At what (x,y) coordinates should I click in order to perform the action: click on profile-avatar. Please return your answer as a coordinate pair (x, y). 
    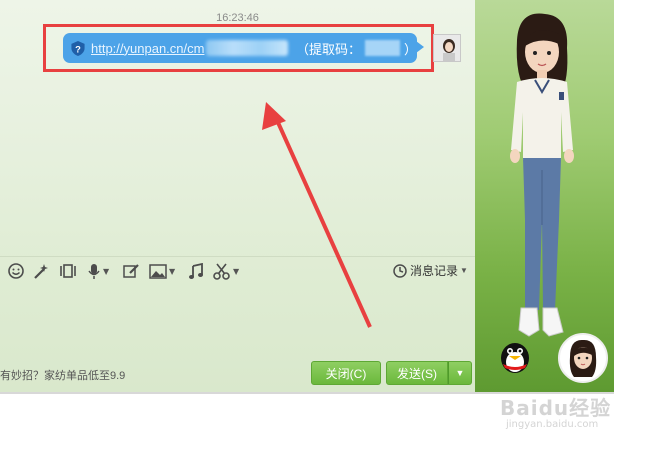
    Looking at the image, I should click on (583, 358).